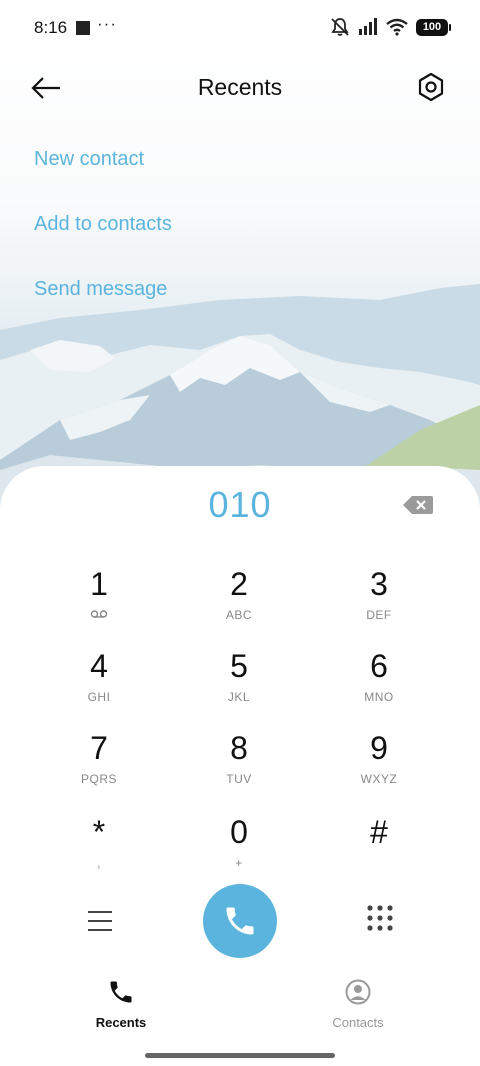 This screenshot has height=1066, width=480. What do you see at coordinates (379, 832) in the screenshot?
I see `key-digit: #` at bounding box center [379, 832].